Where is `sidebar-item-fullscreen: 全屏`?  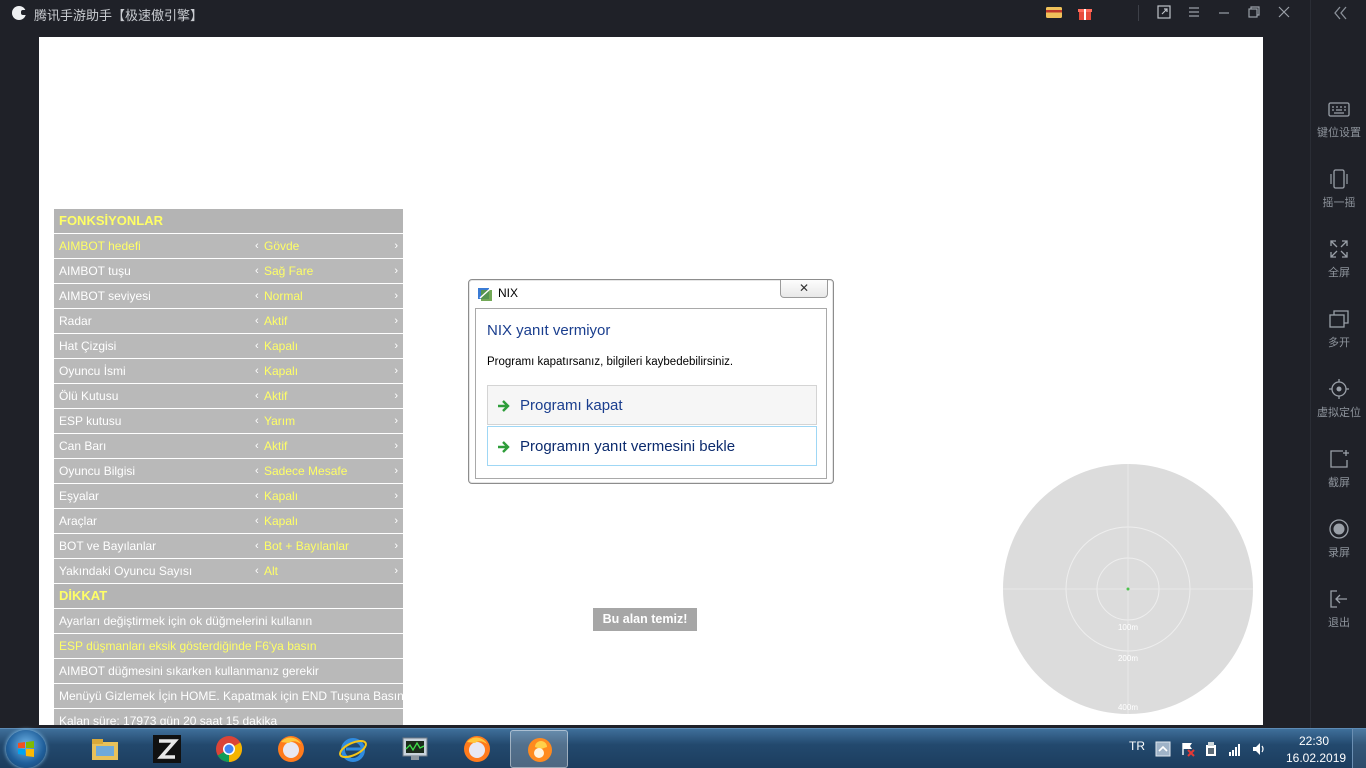
sidebar-item-fullscreen: 全屏 is located at coordinates (1338, 268).